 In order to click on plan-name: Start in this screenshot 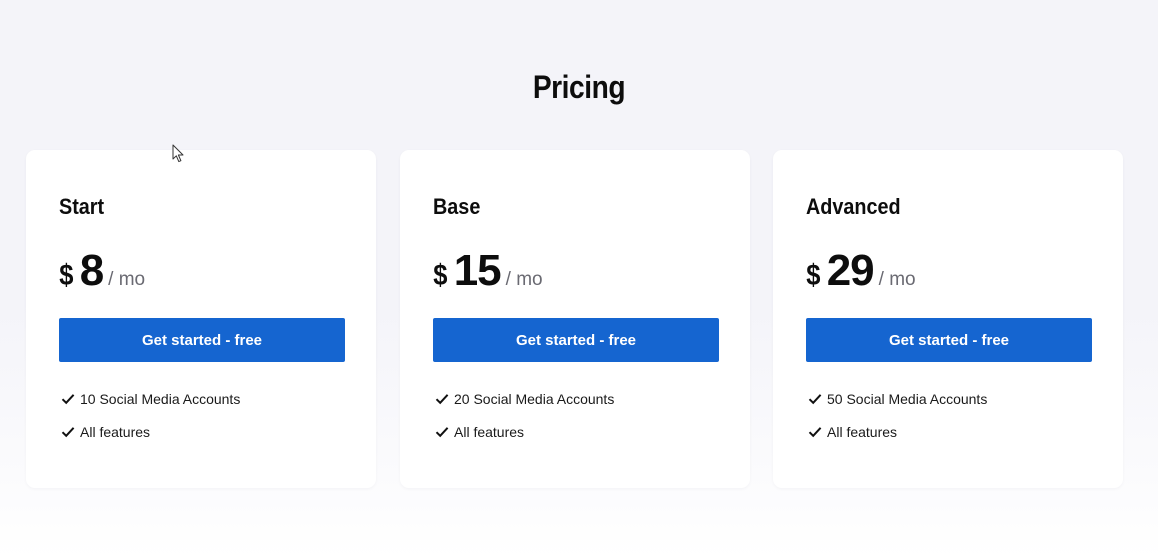, I will do `click(82, 206)`.